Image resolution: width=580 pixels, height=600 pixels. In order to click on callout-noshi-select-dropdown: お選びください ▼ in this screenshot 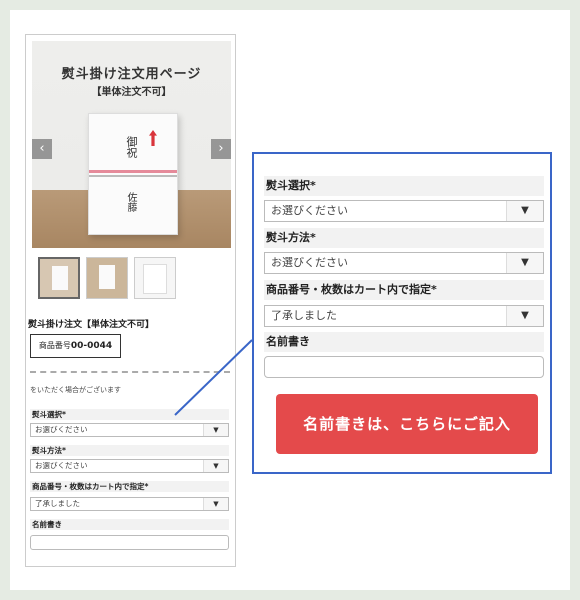, I will do `click(404, 211)`.